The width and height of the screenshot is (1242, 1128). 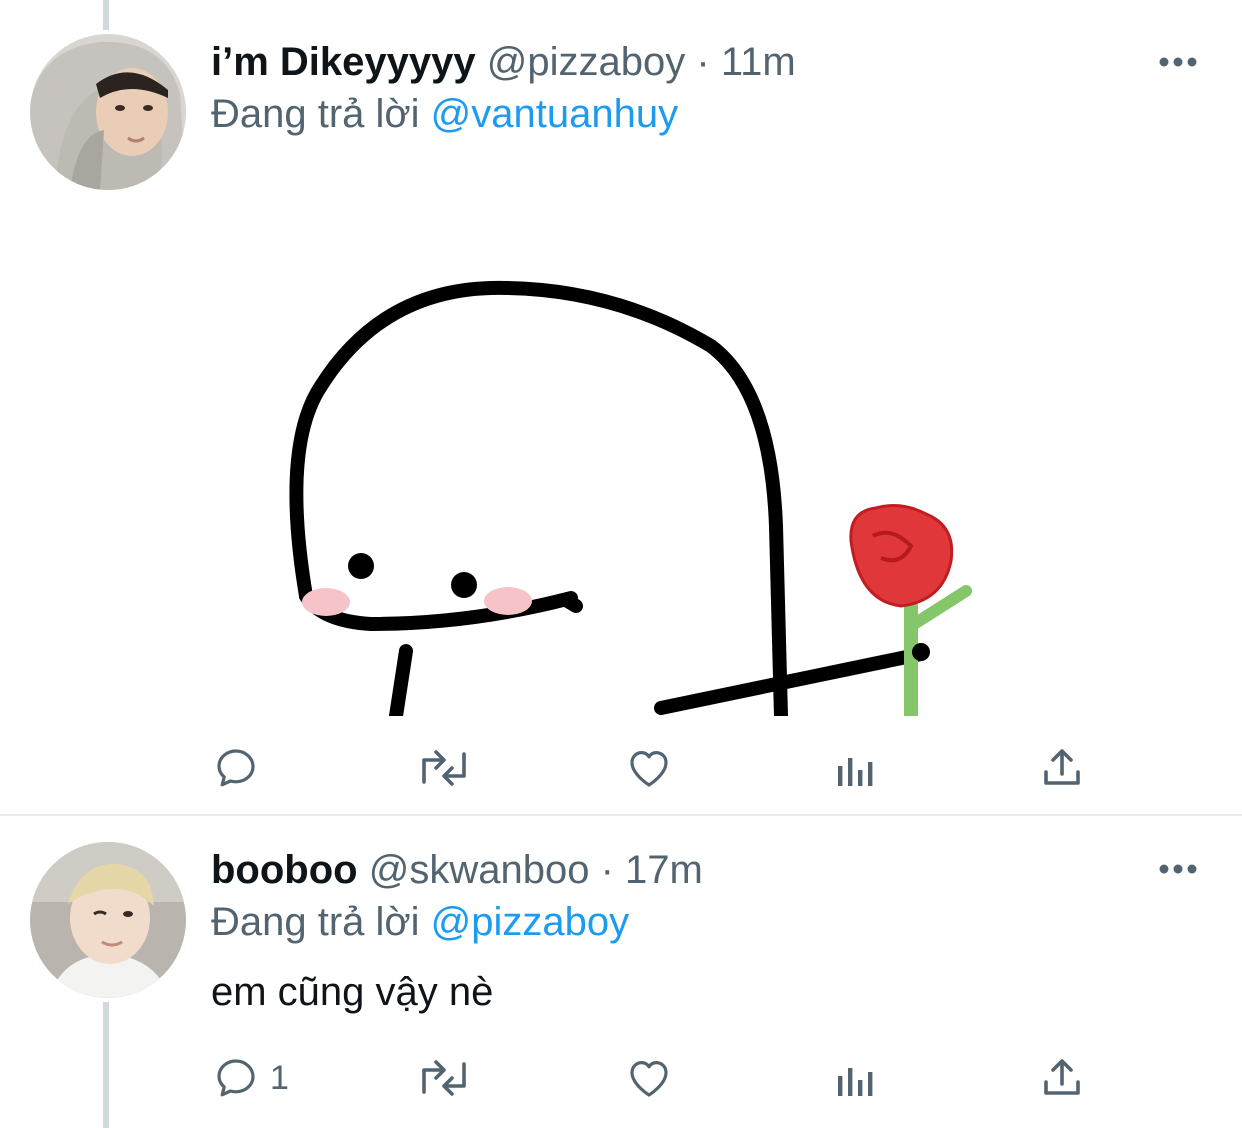 I want to click on reply-button: 1, so click(x=250, y=1078).